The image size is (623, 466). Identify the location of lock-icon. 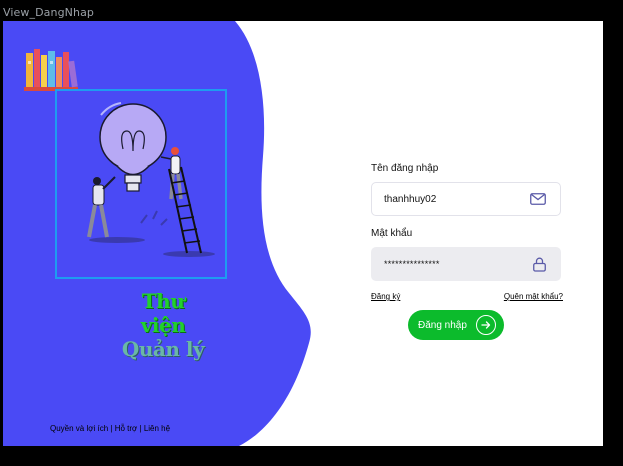
(539, 264).